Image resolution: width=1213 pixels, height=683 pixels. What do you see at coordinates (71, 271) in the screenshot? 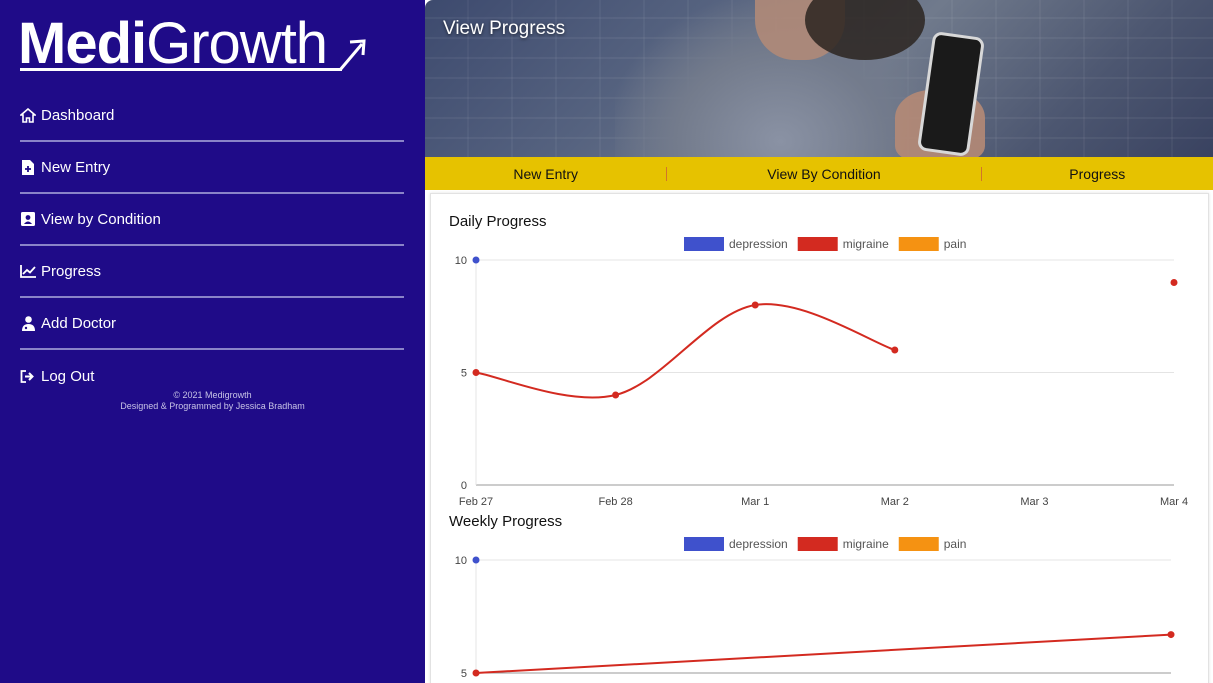
I see `sidebar-item-label: Progress` at bounding box center [71, 271].